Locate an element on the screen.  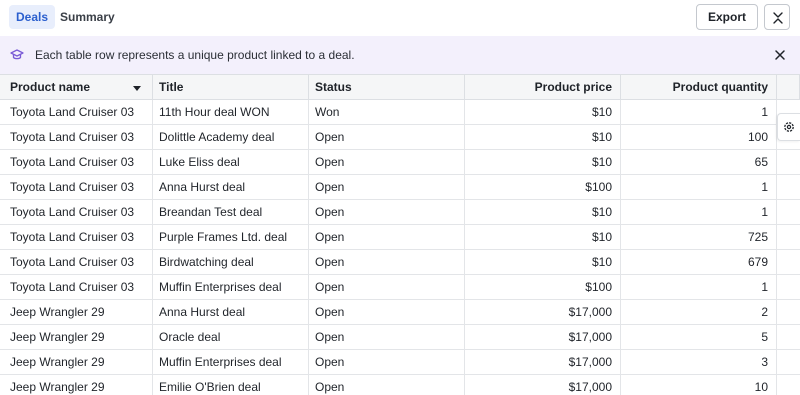
column-header-status: Status is located at coordinates (387, 87).